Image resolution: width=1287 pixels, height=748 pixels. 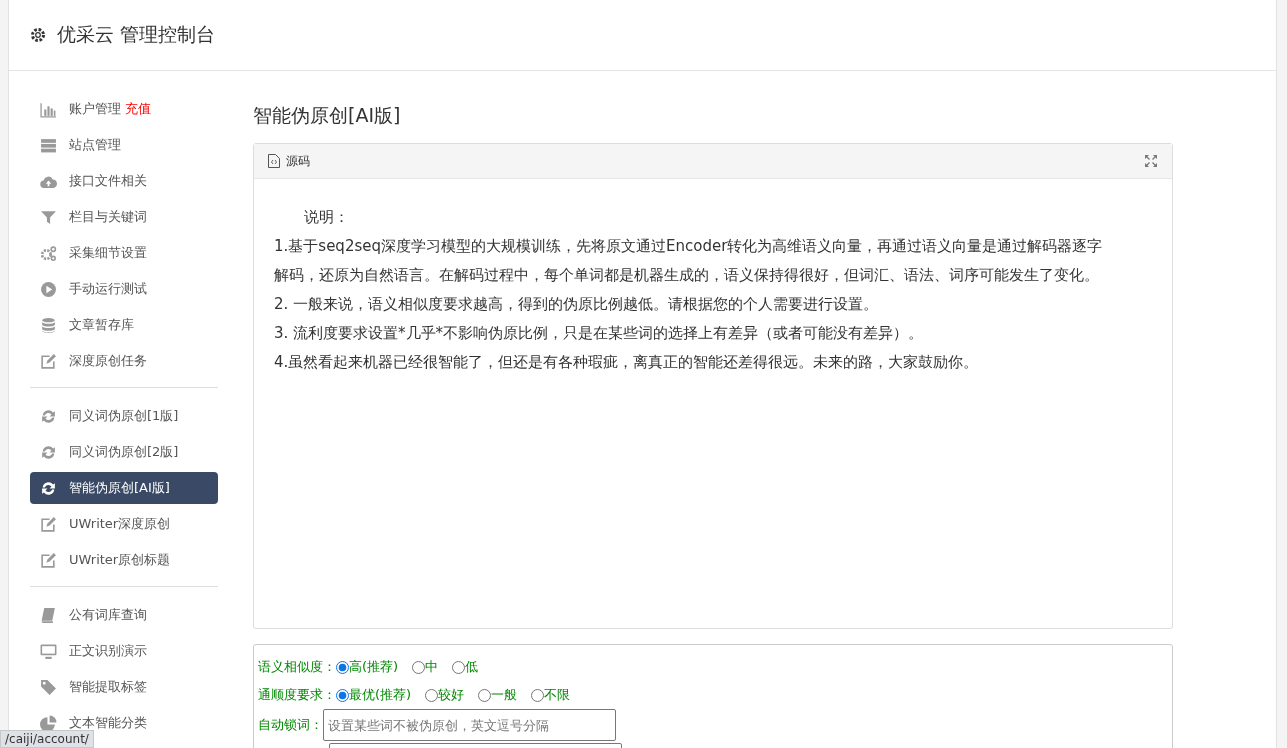 What do you see at coordinates (124, 145) in the screenshot?
I see `sidebar-item: 站点管理` at bounding box center [124, 145].